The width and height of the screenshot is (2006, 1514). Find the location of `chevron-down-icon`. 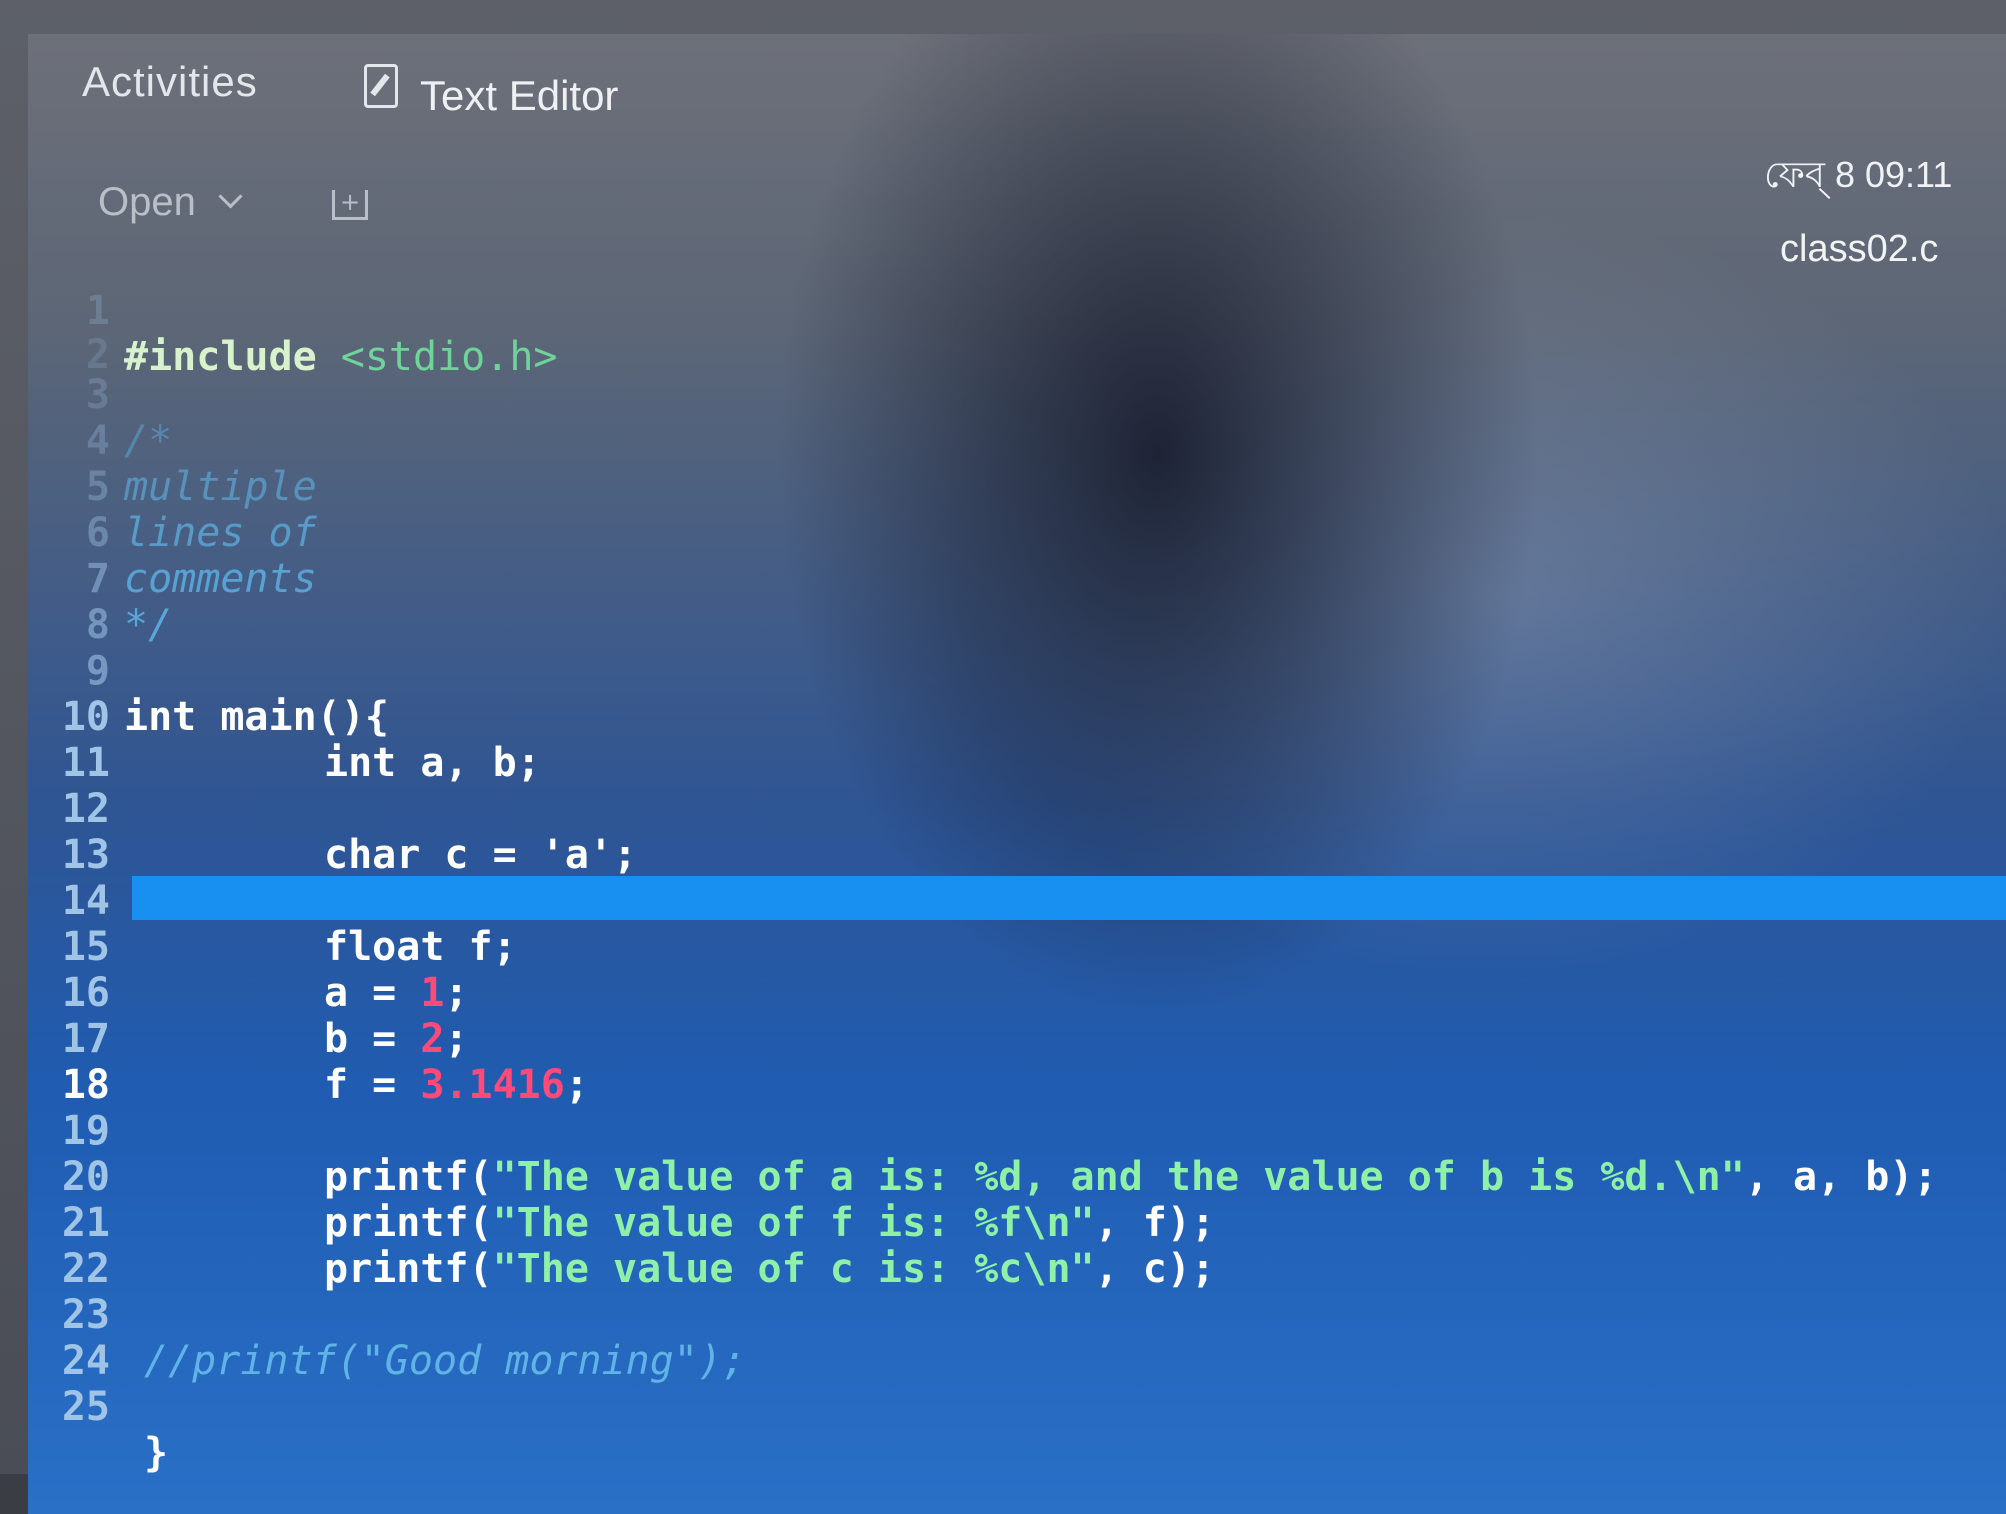

chevron-down-icon is located at coordinates (230, 196).